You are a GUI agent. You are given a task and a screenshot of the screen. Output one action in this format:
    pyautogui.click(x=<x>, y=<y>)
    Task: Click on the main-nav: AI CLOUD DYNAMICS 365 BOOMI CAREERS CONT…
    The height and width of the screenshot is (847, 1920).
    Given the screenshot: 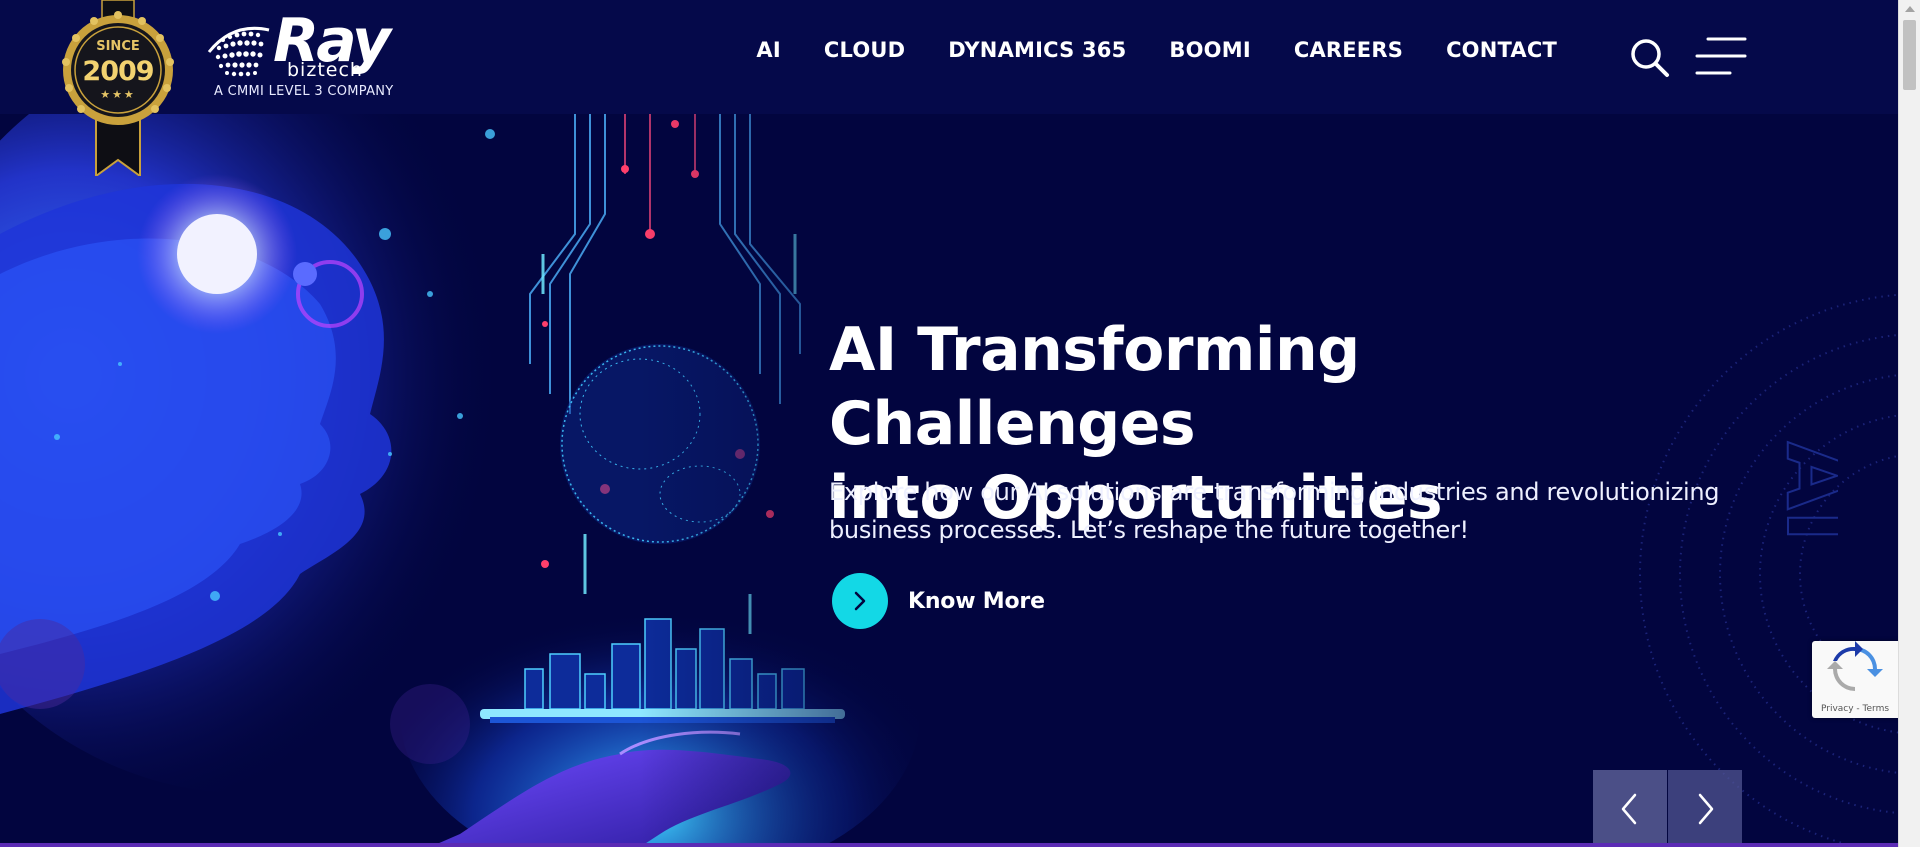 What is the action you would take?
    pyautogui.click(x=1156, y=50)
    